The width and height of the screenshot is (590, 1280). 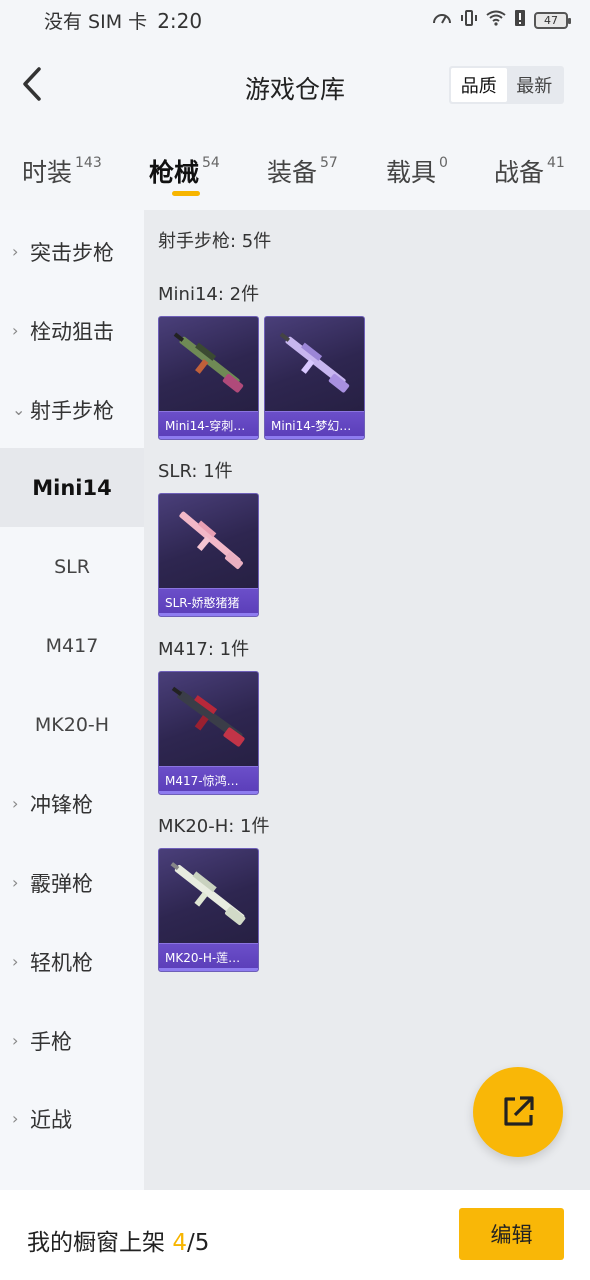 What do you see at coordinates (61, 883) in the screenshot?
I see `sidebar-item-label: 霰弹枪` at bounding box center [61, 883].